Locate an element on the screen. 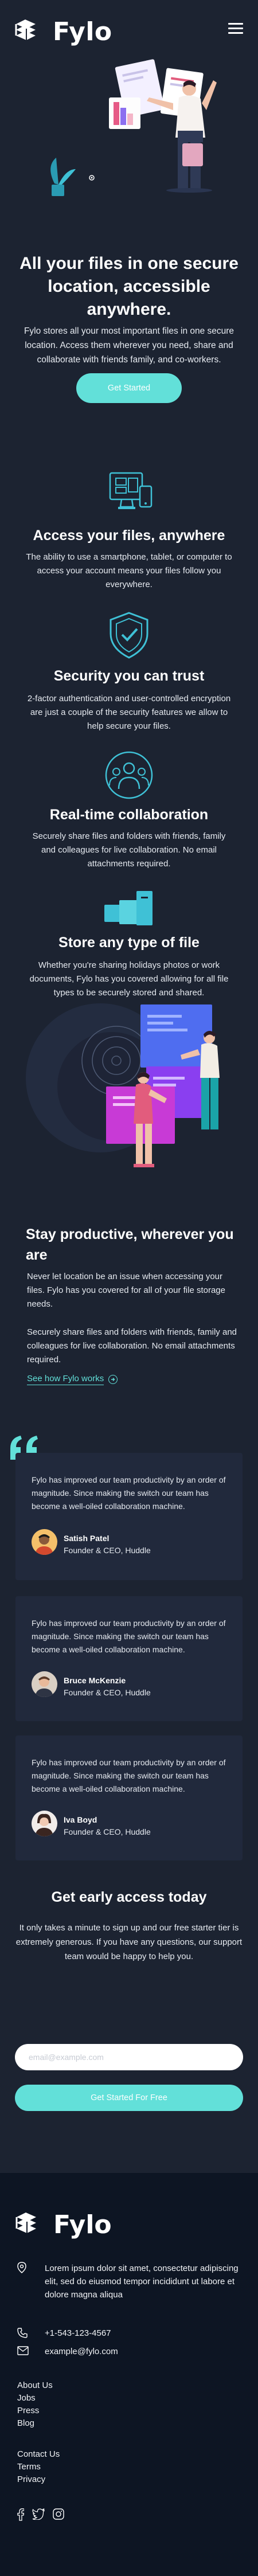 The height and width of the screenshot is (2576, 258). footer-links-support: Contact Us Terms Privacy is located at coordinates (38, 2467).